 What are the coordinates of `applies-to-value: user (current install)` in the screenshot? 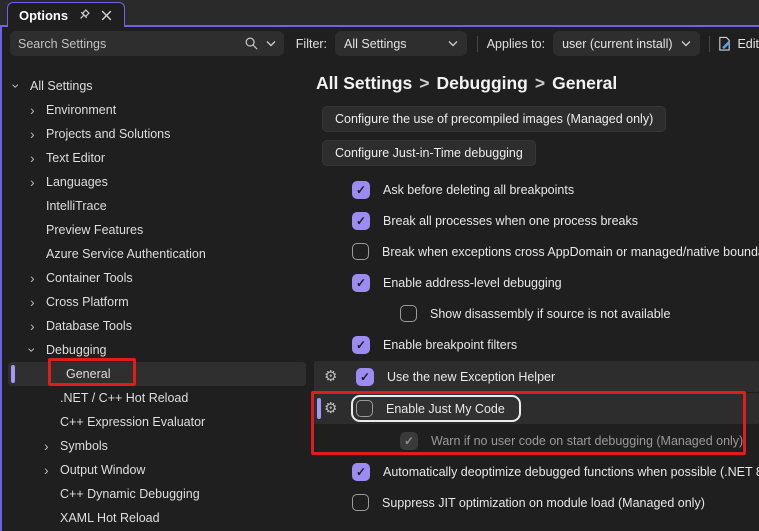 It's located at (617, 43).